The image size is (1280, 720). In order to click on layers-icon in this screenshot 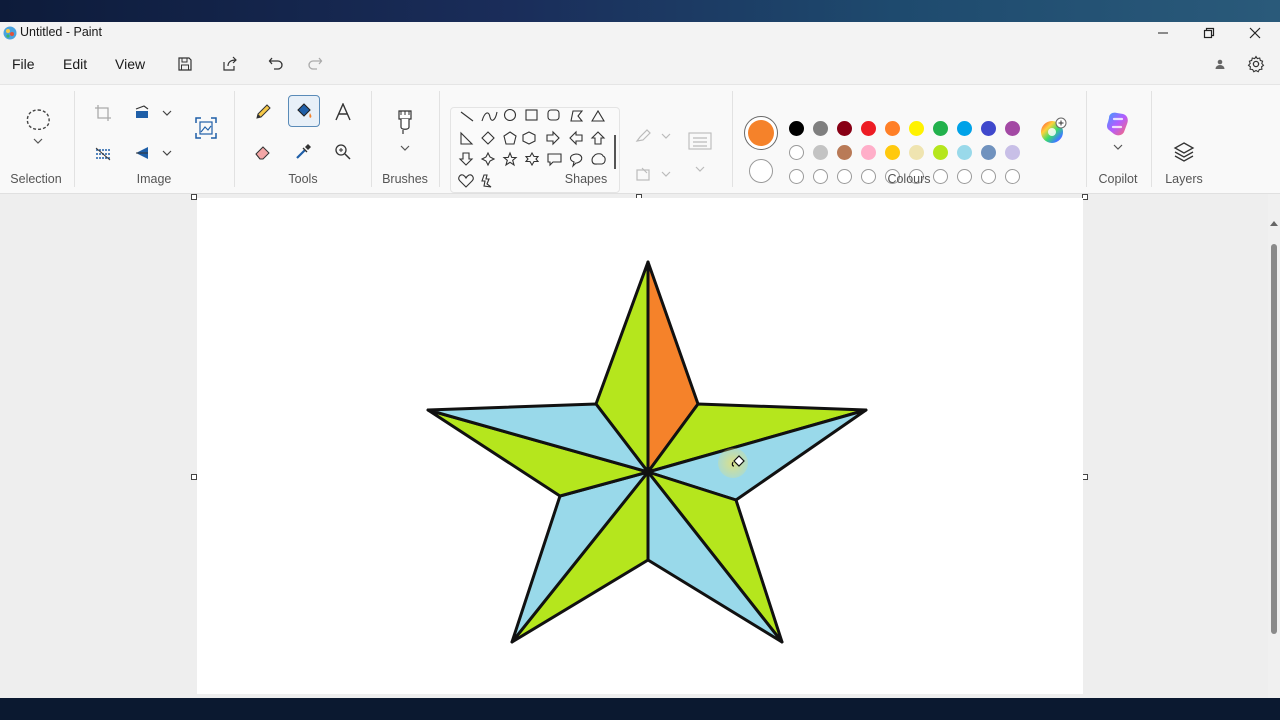, I will do `click(1184, 152)`.